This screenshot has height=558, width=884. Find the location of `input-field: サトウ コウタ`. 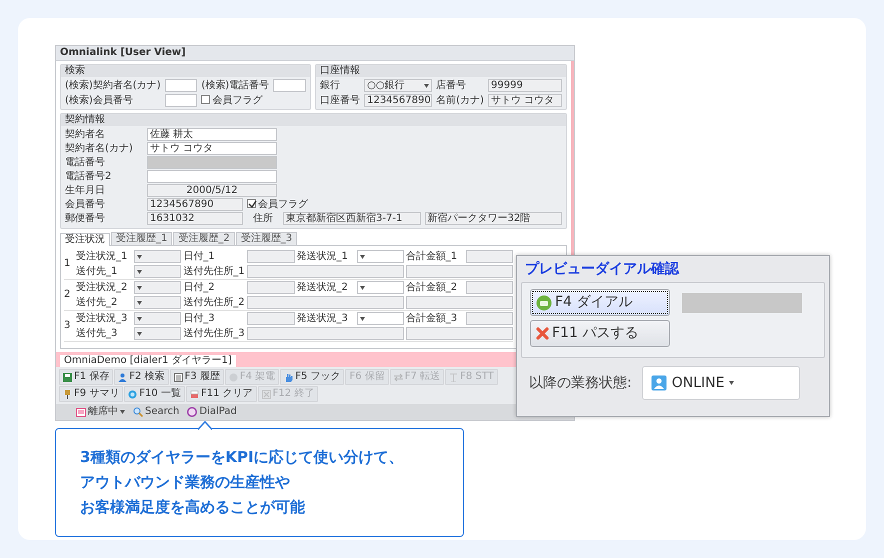

input-field: サトウ コウタ is located at coordinates (212, 148).